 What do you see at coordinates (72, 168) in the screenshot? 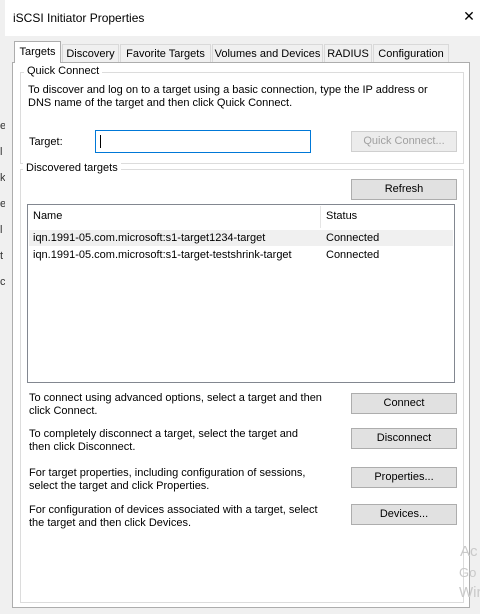
I see `discovered-targets-legend: Discovered targets` at bounding box center [72, 168].